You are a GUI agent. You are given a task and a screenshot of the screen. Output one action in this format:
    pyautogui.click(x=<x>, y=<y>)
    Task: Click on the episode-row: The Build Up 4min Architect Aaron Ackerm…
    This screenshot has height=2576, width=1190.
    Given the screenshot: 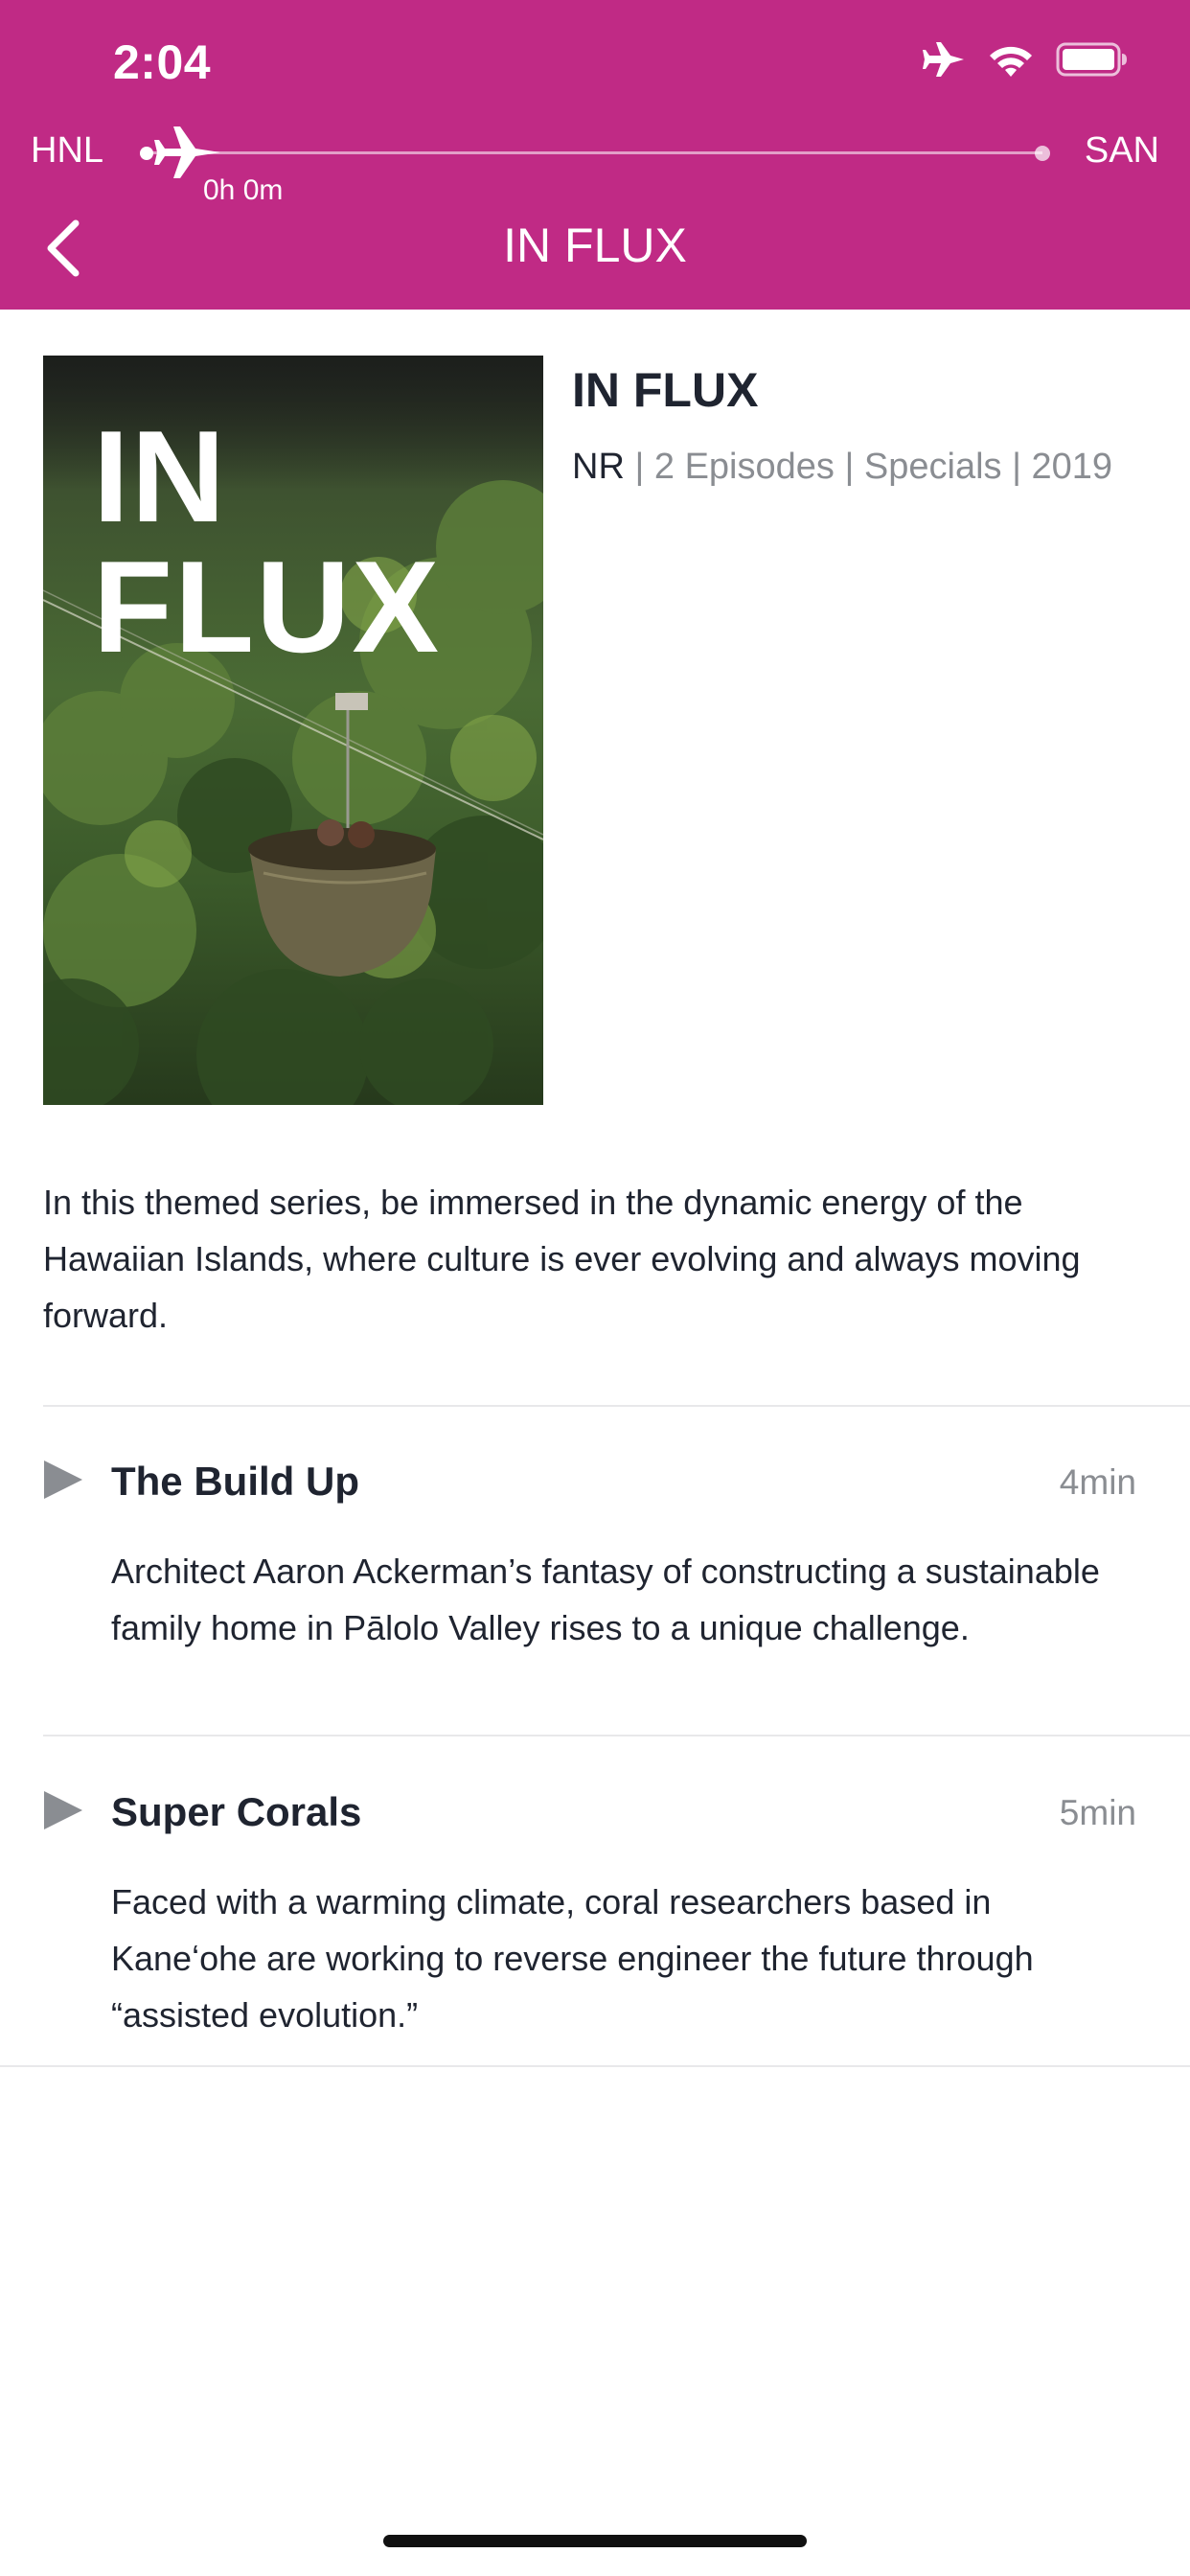 What is the action you would take?
    pyautogui.click(x=595, y=1583)
    